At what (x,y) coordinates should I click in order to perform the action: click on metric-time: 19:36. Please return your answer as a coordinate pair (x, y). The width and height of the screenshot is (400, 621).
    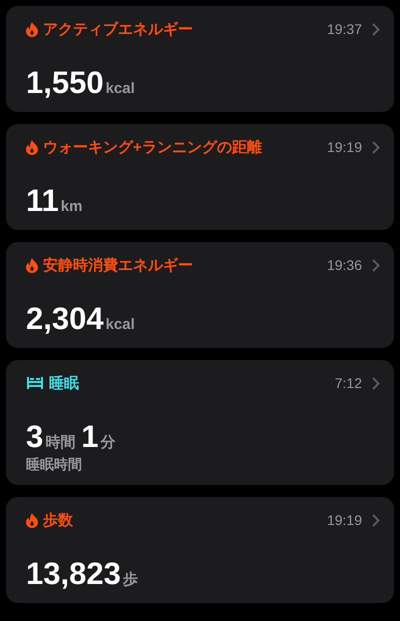
    Looking at the image, I should click on (344, 265).